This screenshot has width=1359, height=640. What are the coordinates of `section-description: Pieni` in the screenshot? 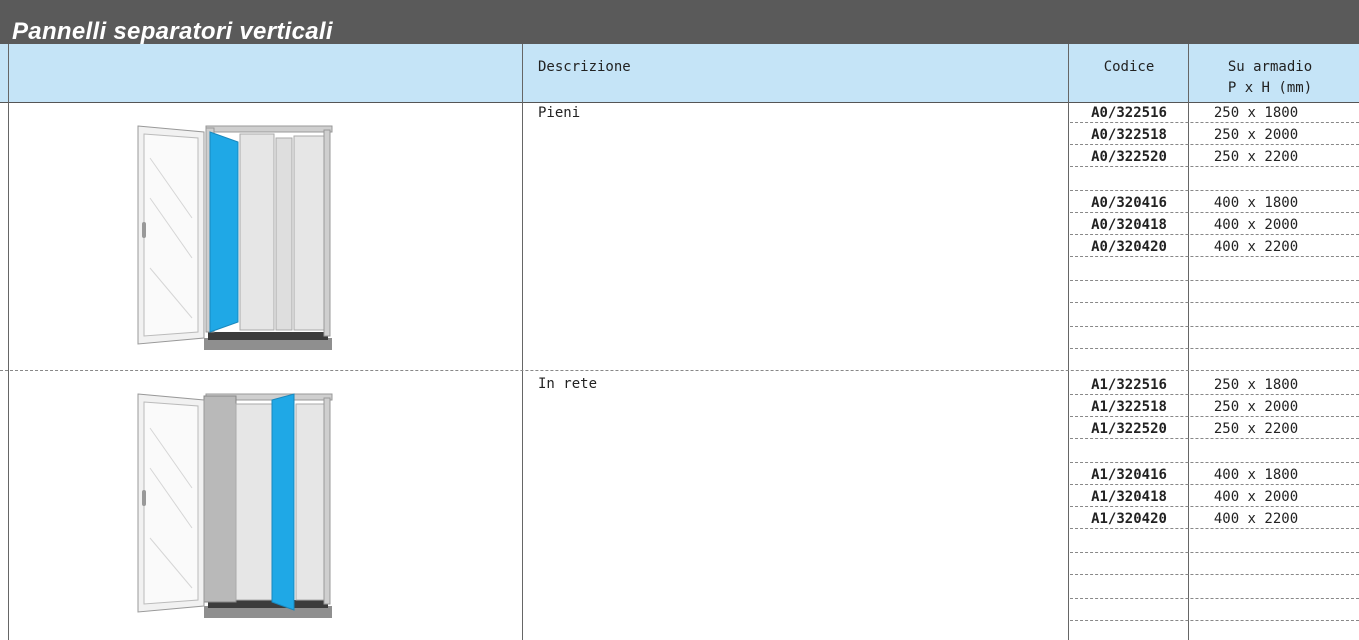 It's located at (559, 113).